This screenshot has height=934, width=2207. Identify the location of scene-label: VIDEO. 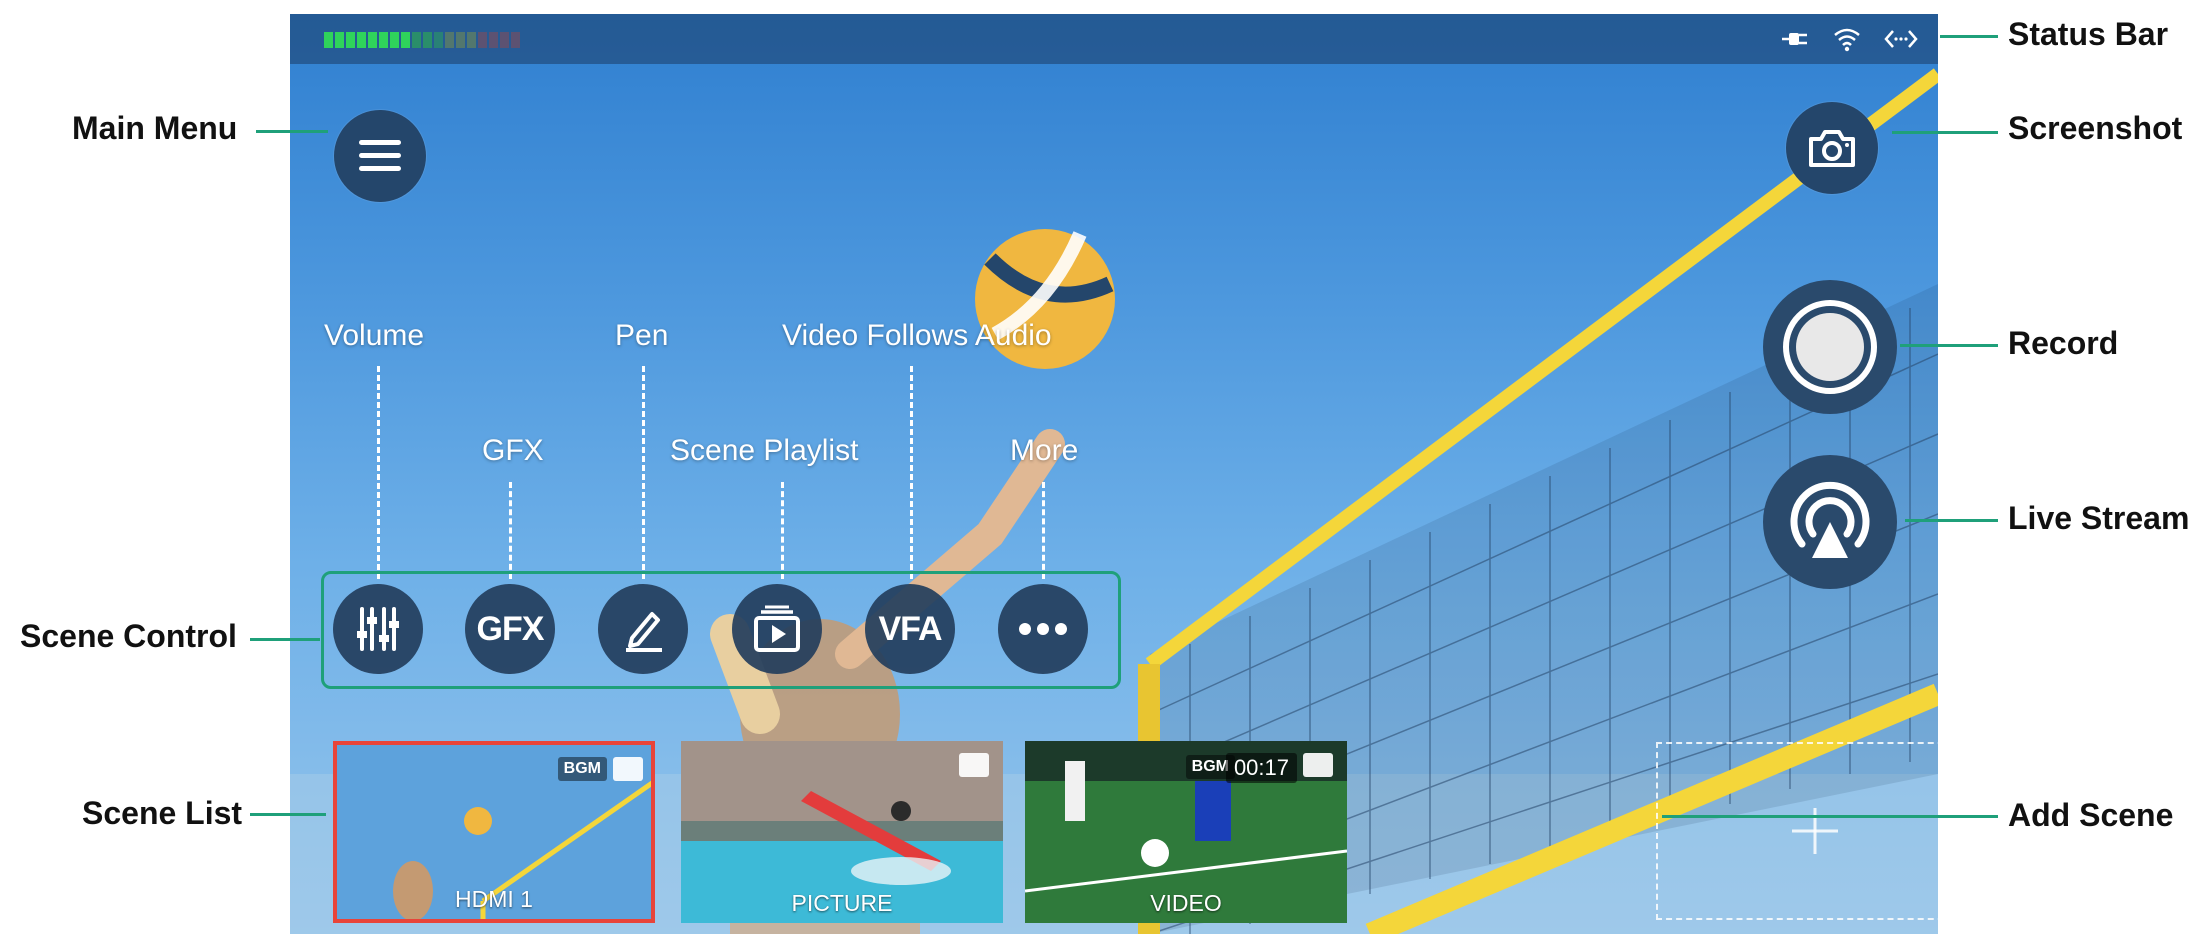
(1186, 903).